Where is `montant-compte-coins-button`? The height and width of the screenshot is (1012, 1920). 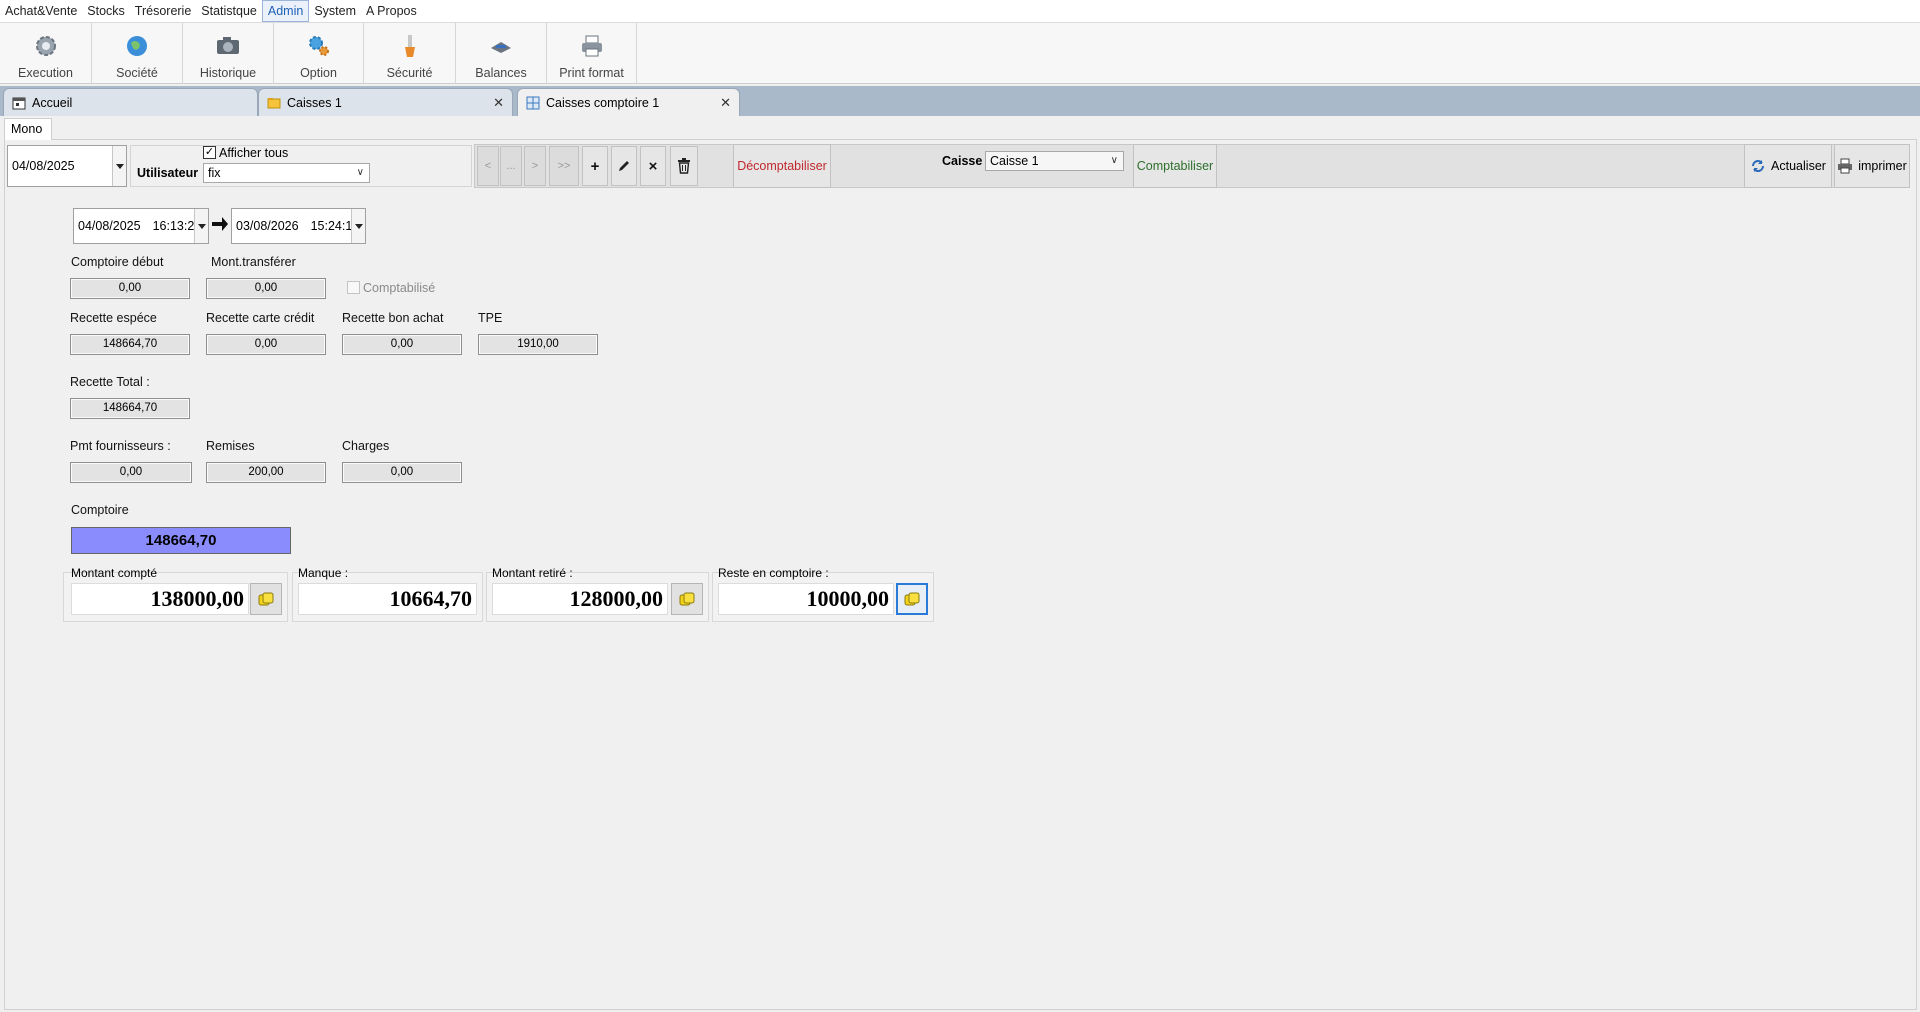 montant-compte-coins-button is located at coordinates (266, 599).